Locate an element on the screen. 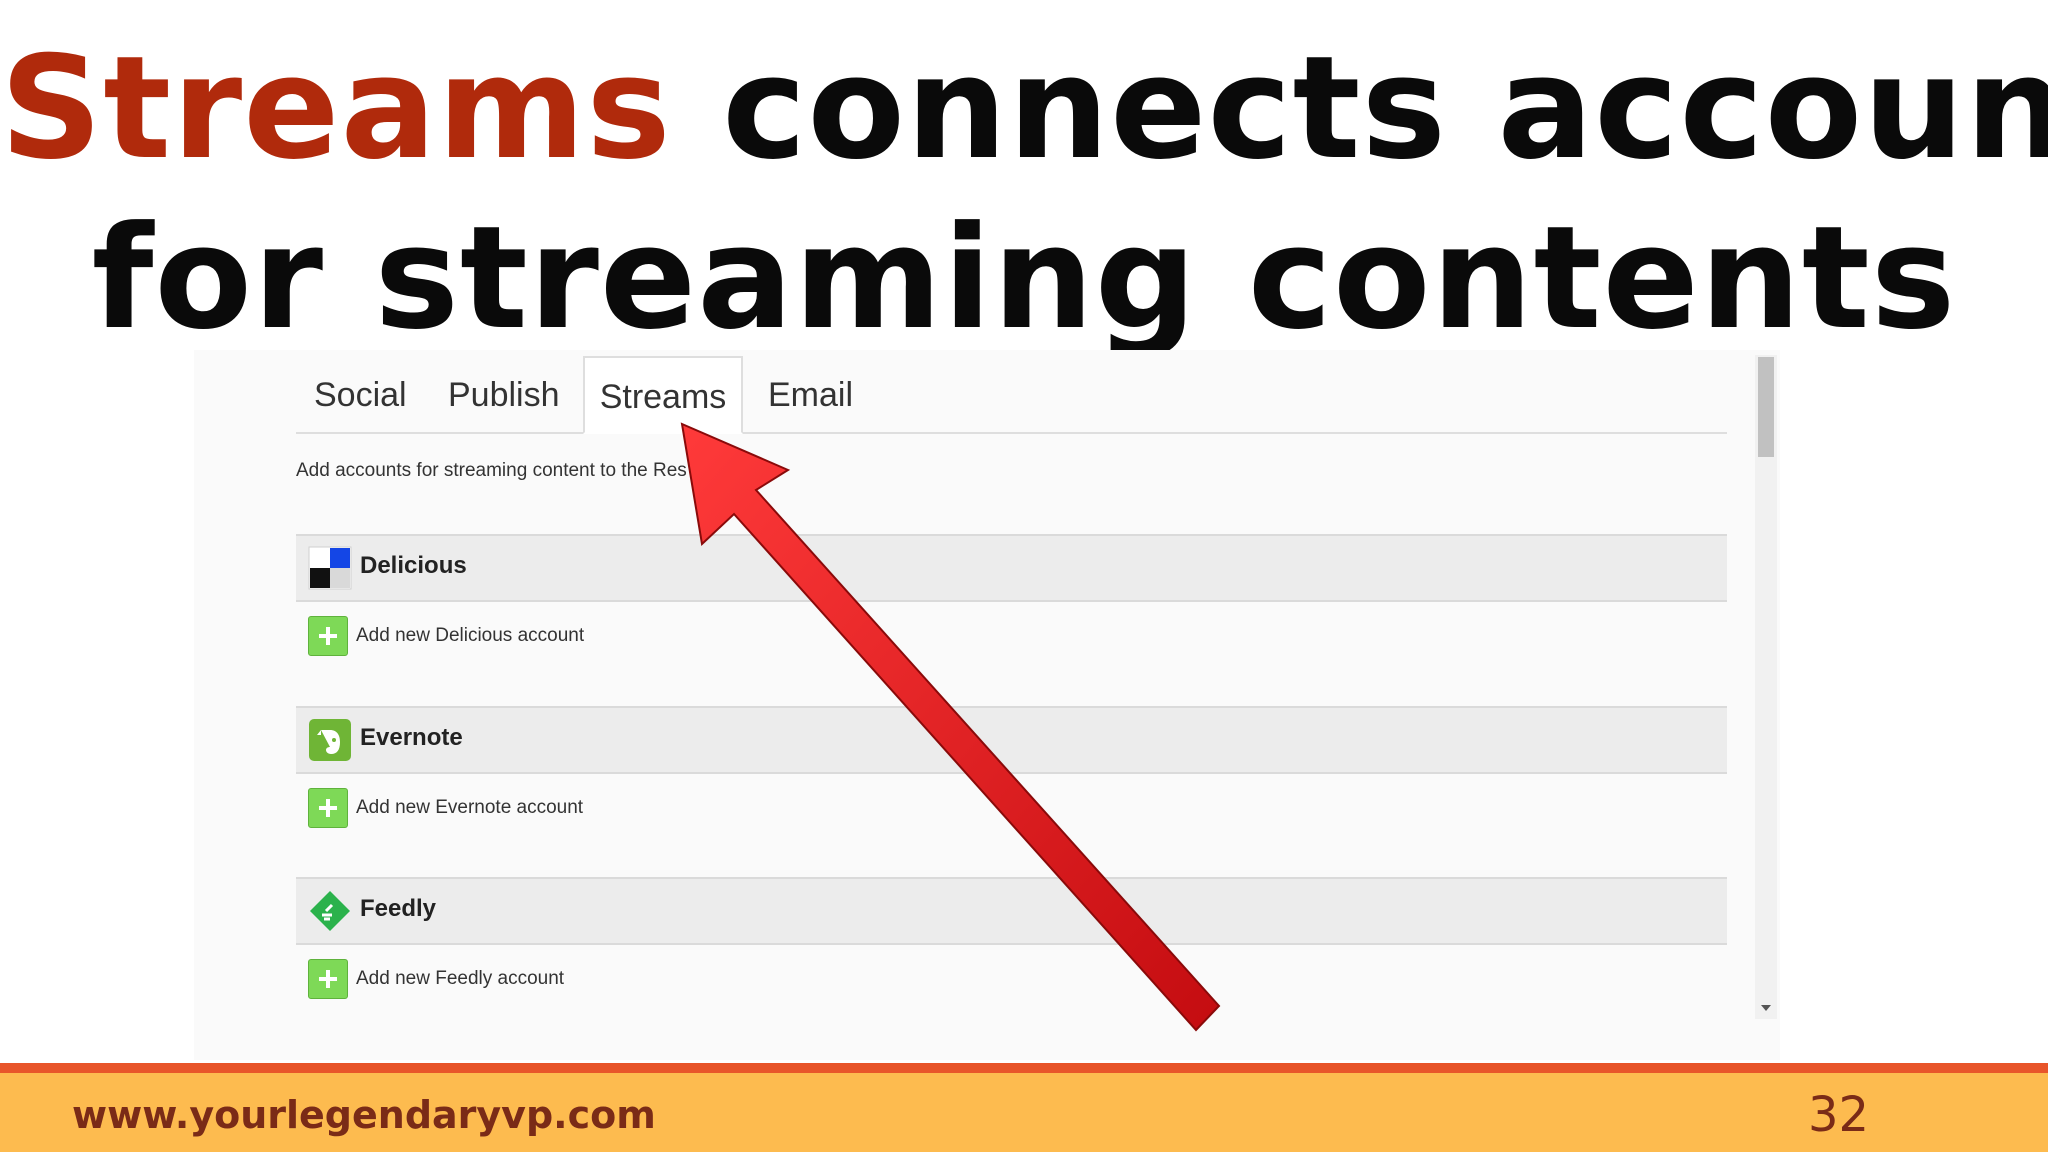 The image size is (2048, 1152). footer-bar: www.yourlegendaryvp.com 32 is located at coordinates (1024, 1112).